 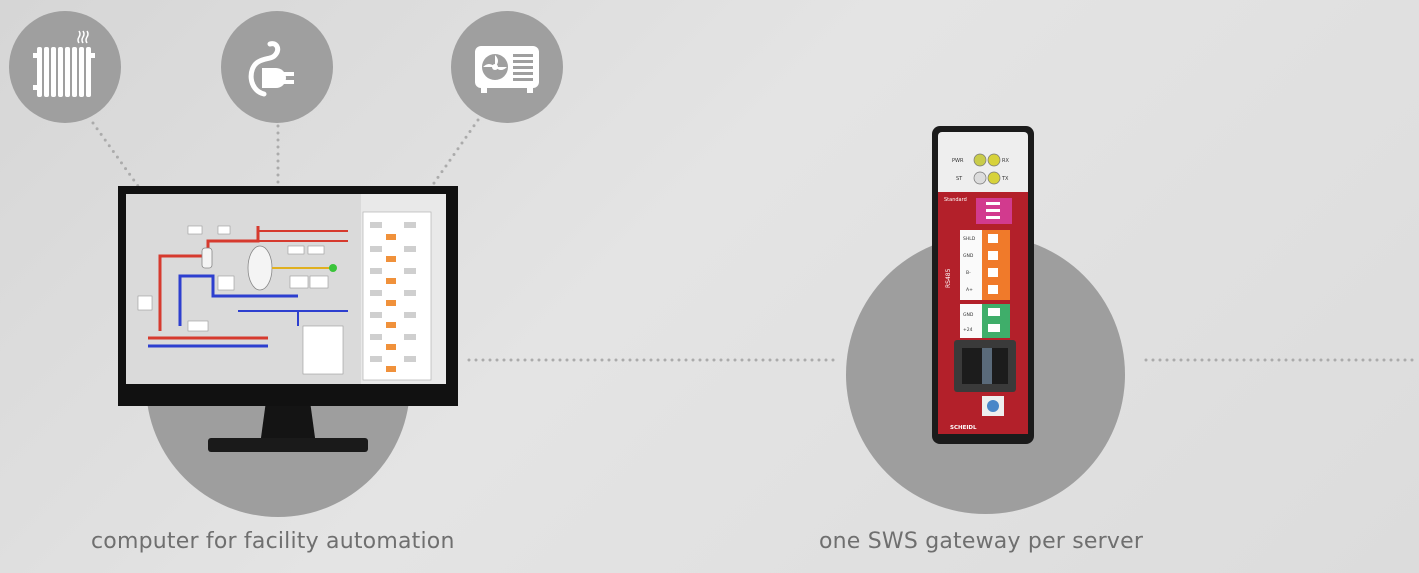 I want to click on svg-text: A+, so click(x=969, y=290).